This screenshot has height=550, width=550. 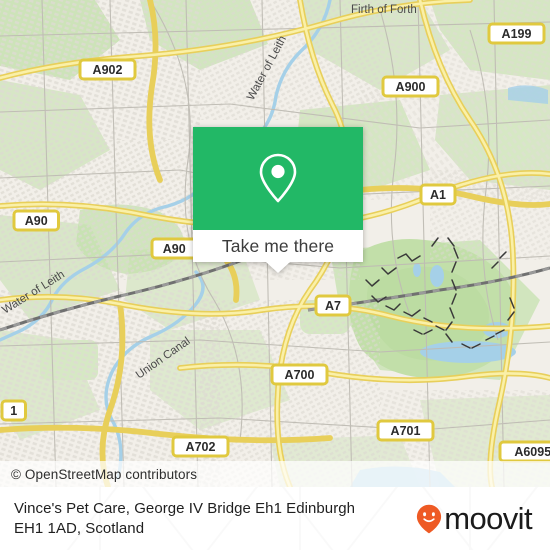 I want to click on road-shield-label: A7, so click(x=333, y=306).